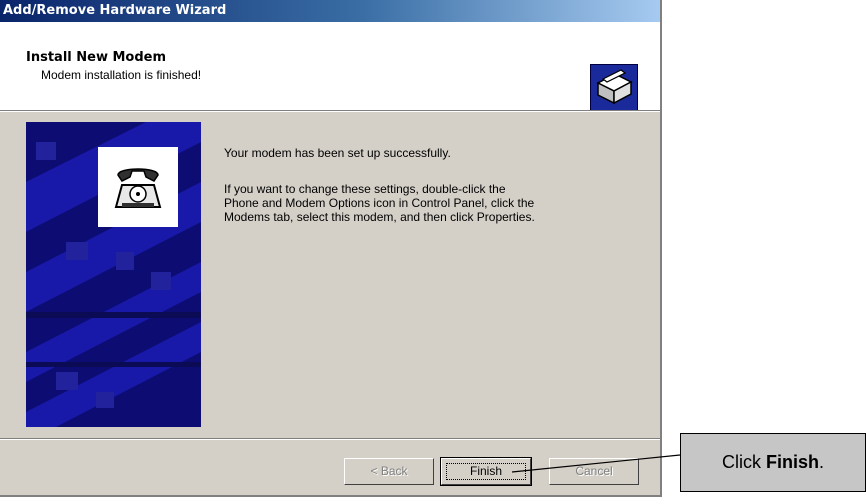  I want to click on callout-prefix: Click, so click(743, 462).